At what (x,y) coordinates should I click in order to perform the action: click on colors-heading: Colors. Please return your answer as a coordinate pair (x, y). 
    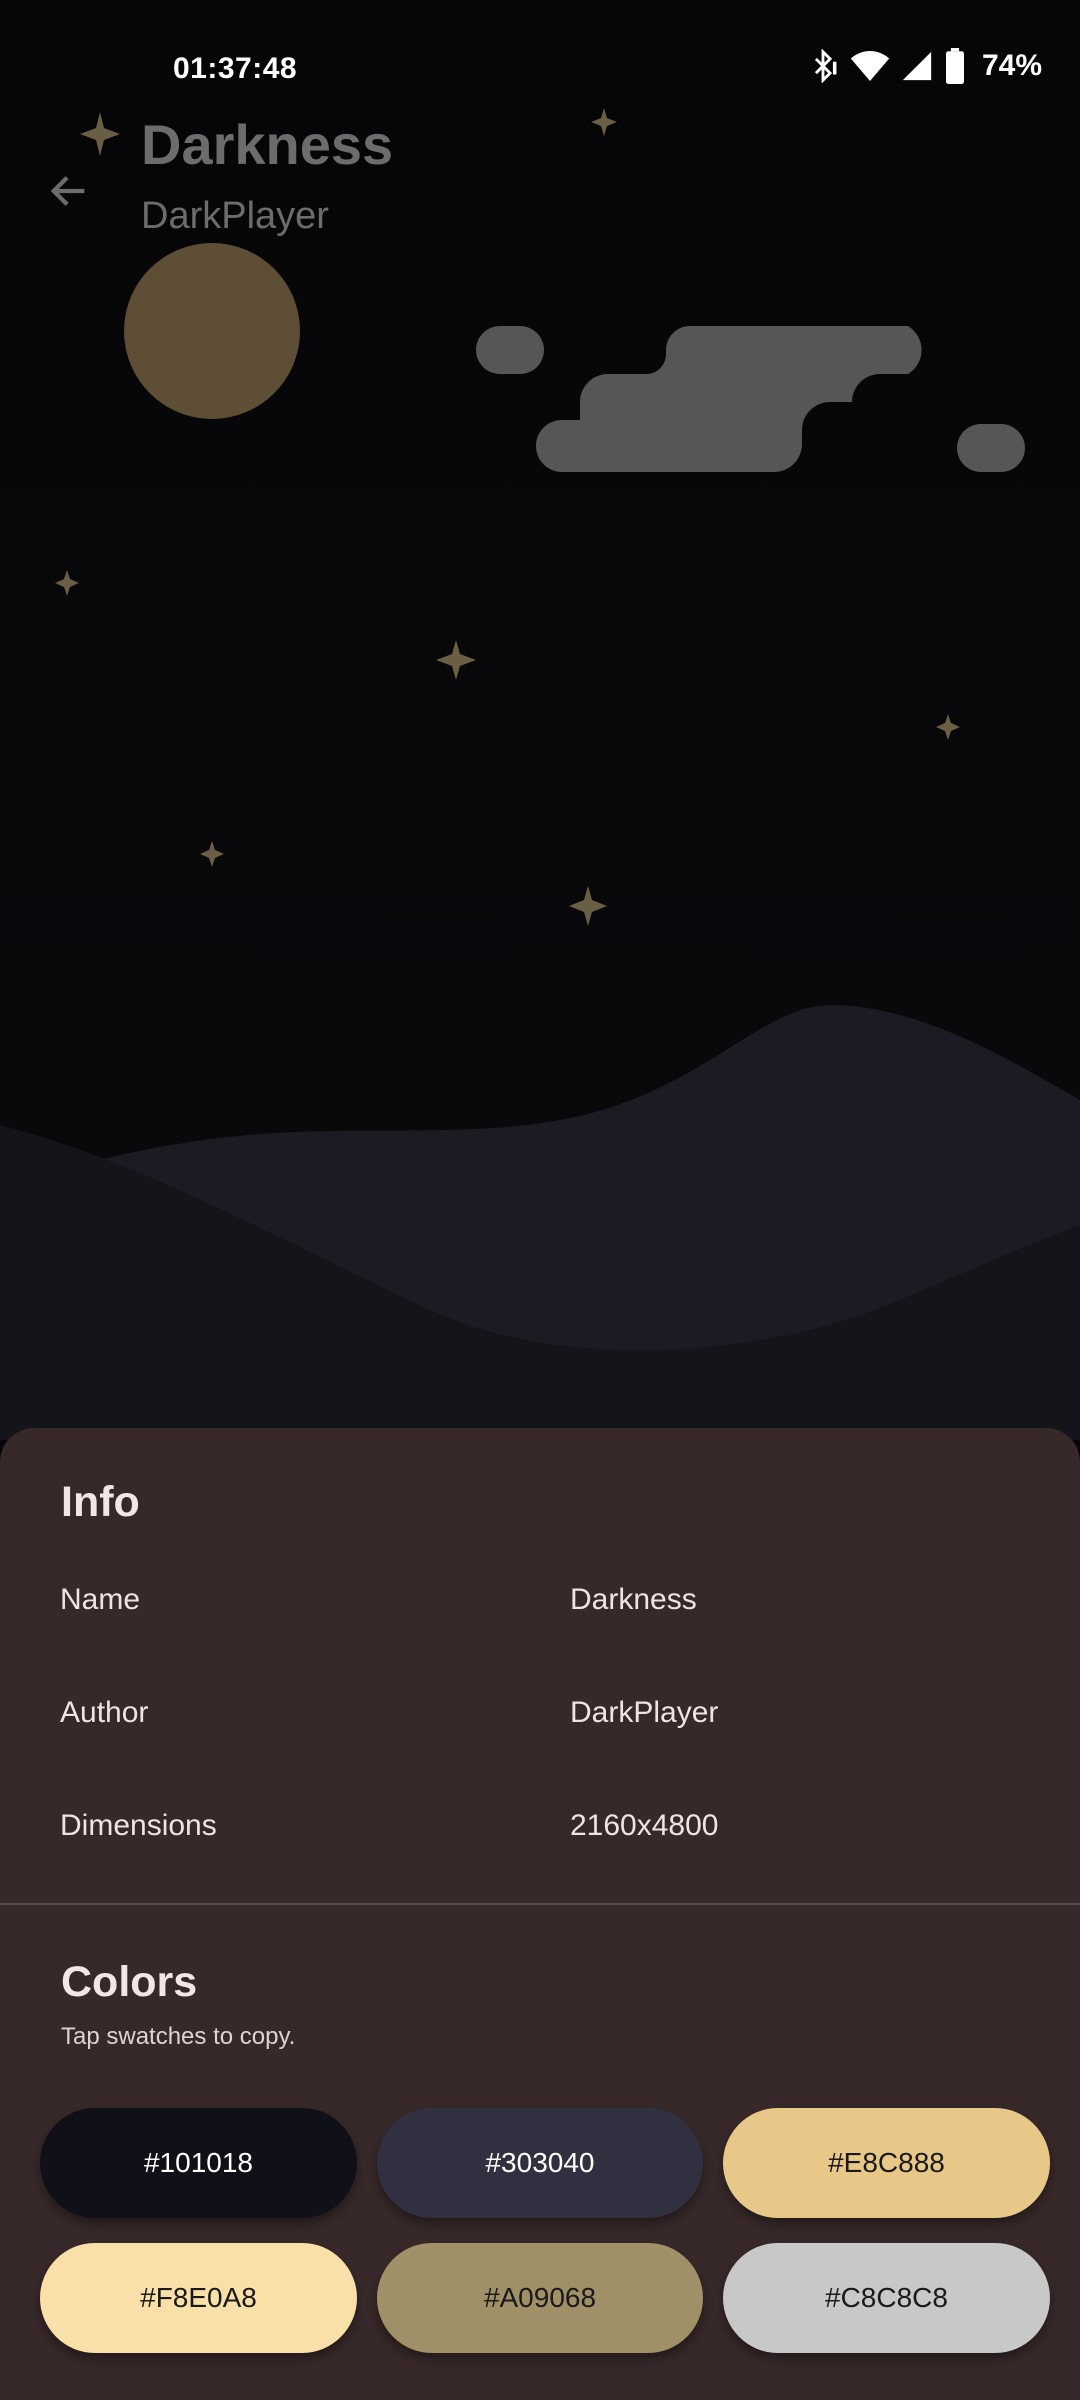
    Looking at the image, I should click on (129, 1982).